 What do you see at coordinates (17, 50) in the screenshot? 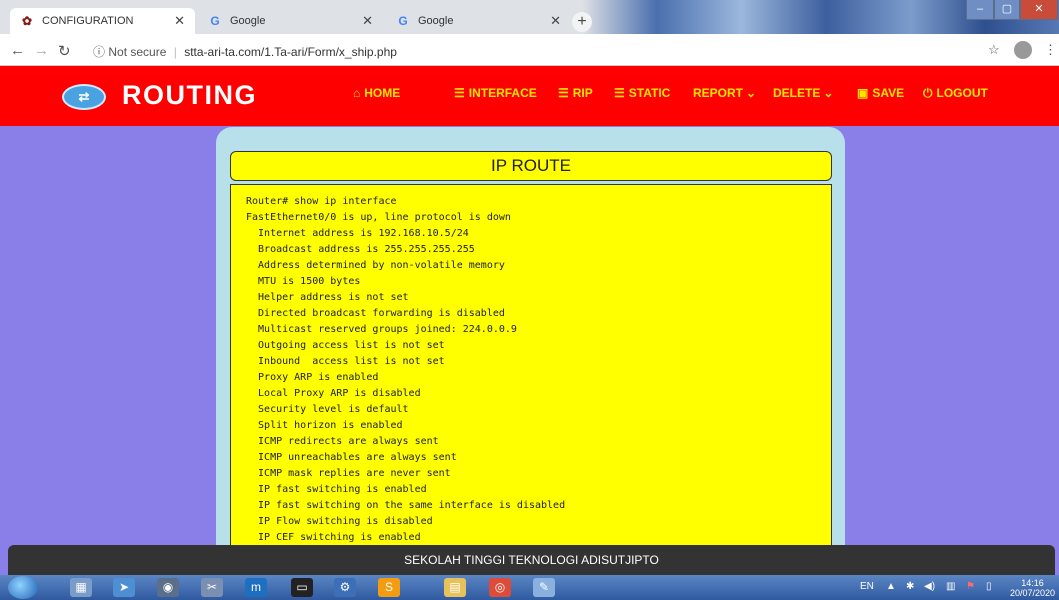
I see `back-arrow-icon: ←` at bounding box center [17, 50].